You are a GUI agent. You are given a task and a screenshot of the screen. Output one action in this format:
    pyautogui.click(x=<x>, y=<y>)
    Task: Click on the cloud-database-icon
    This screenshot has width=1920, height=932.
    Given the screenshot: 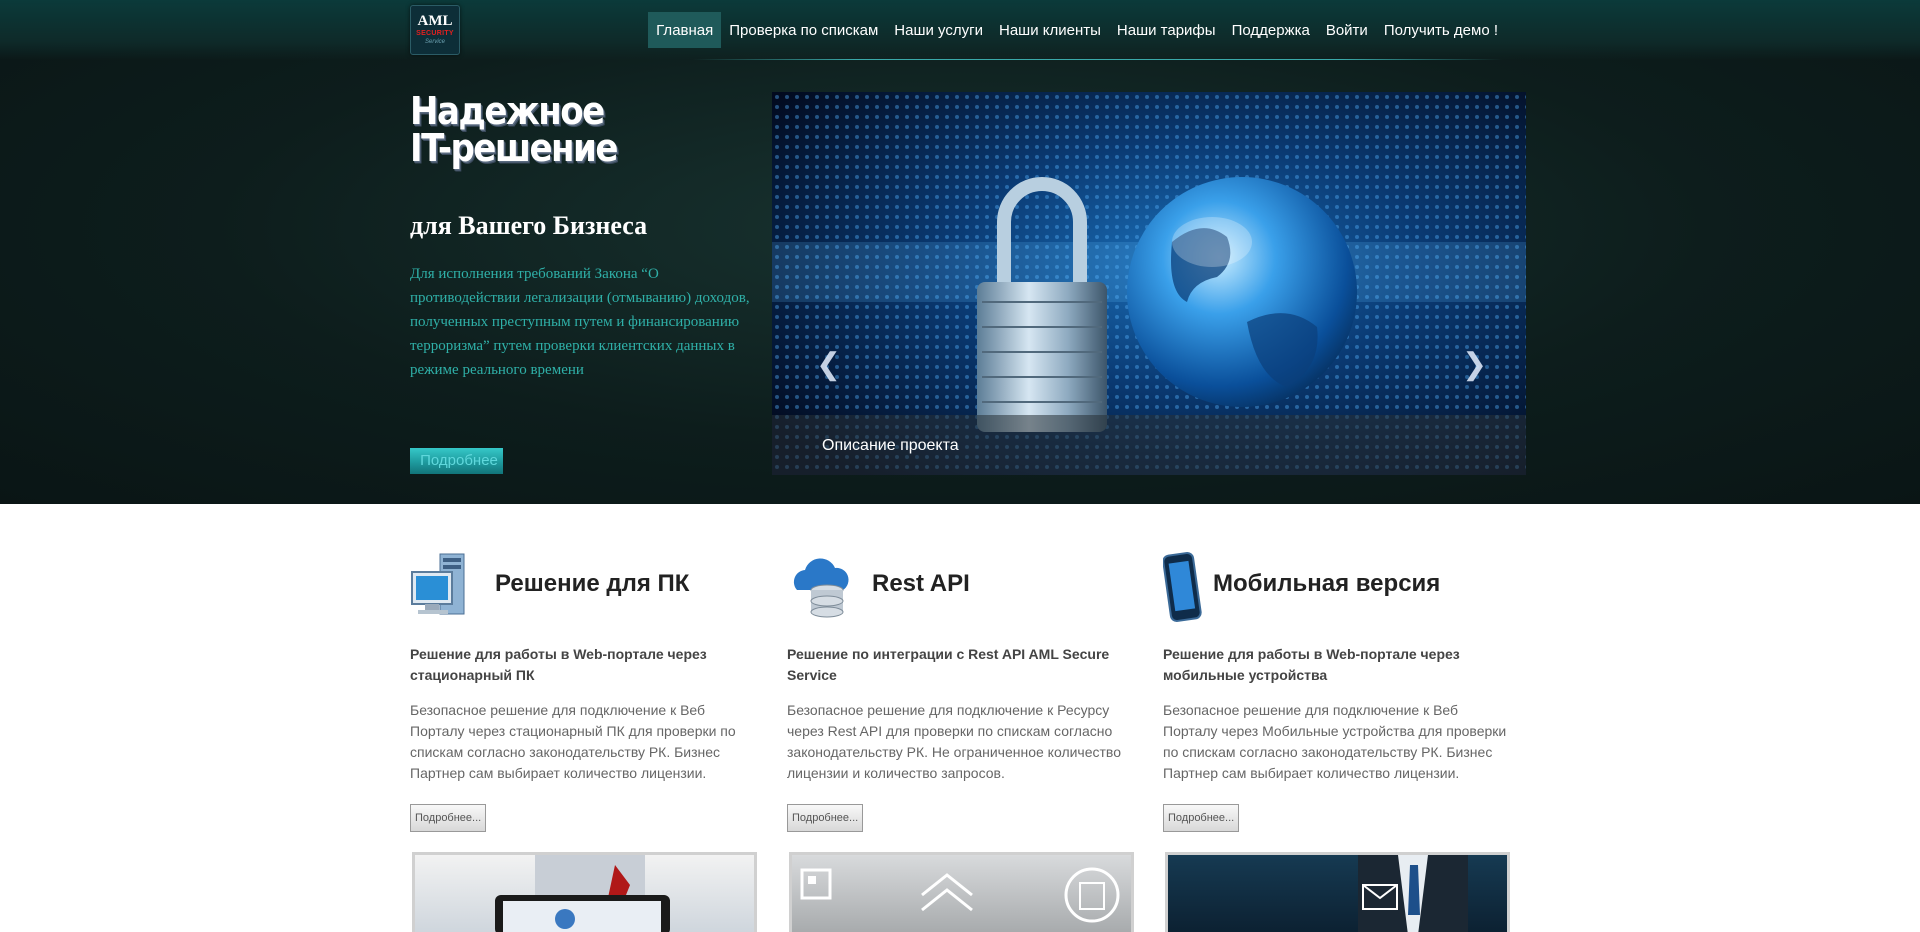 What is the action you would take?
    pyautogui.click(x=822, y=587)
    